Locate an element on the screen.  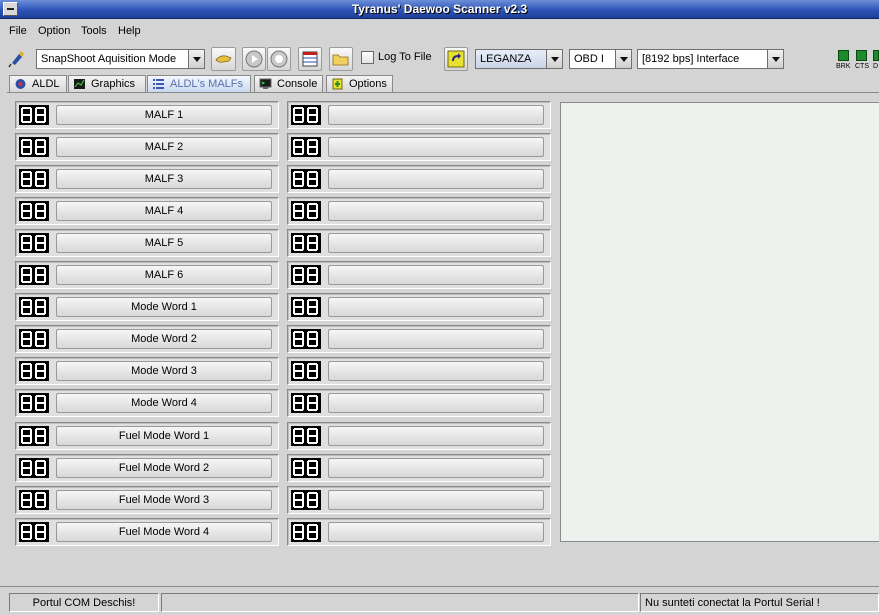
log-to-file-checkbox is located at coordinates (367, 57).